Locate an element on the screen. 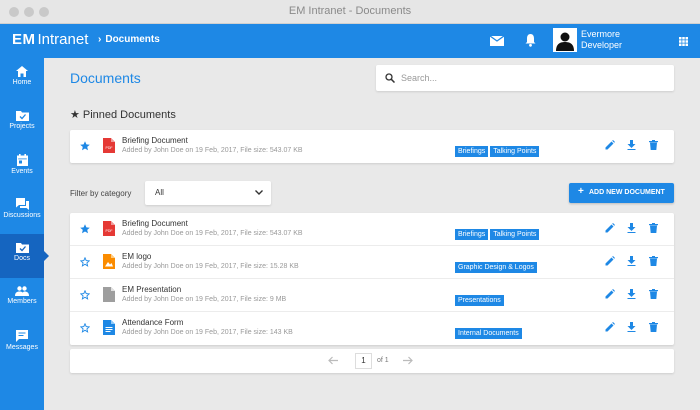  logo-mark: EM is located at coordinates (24, 39).